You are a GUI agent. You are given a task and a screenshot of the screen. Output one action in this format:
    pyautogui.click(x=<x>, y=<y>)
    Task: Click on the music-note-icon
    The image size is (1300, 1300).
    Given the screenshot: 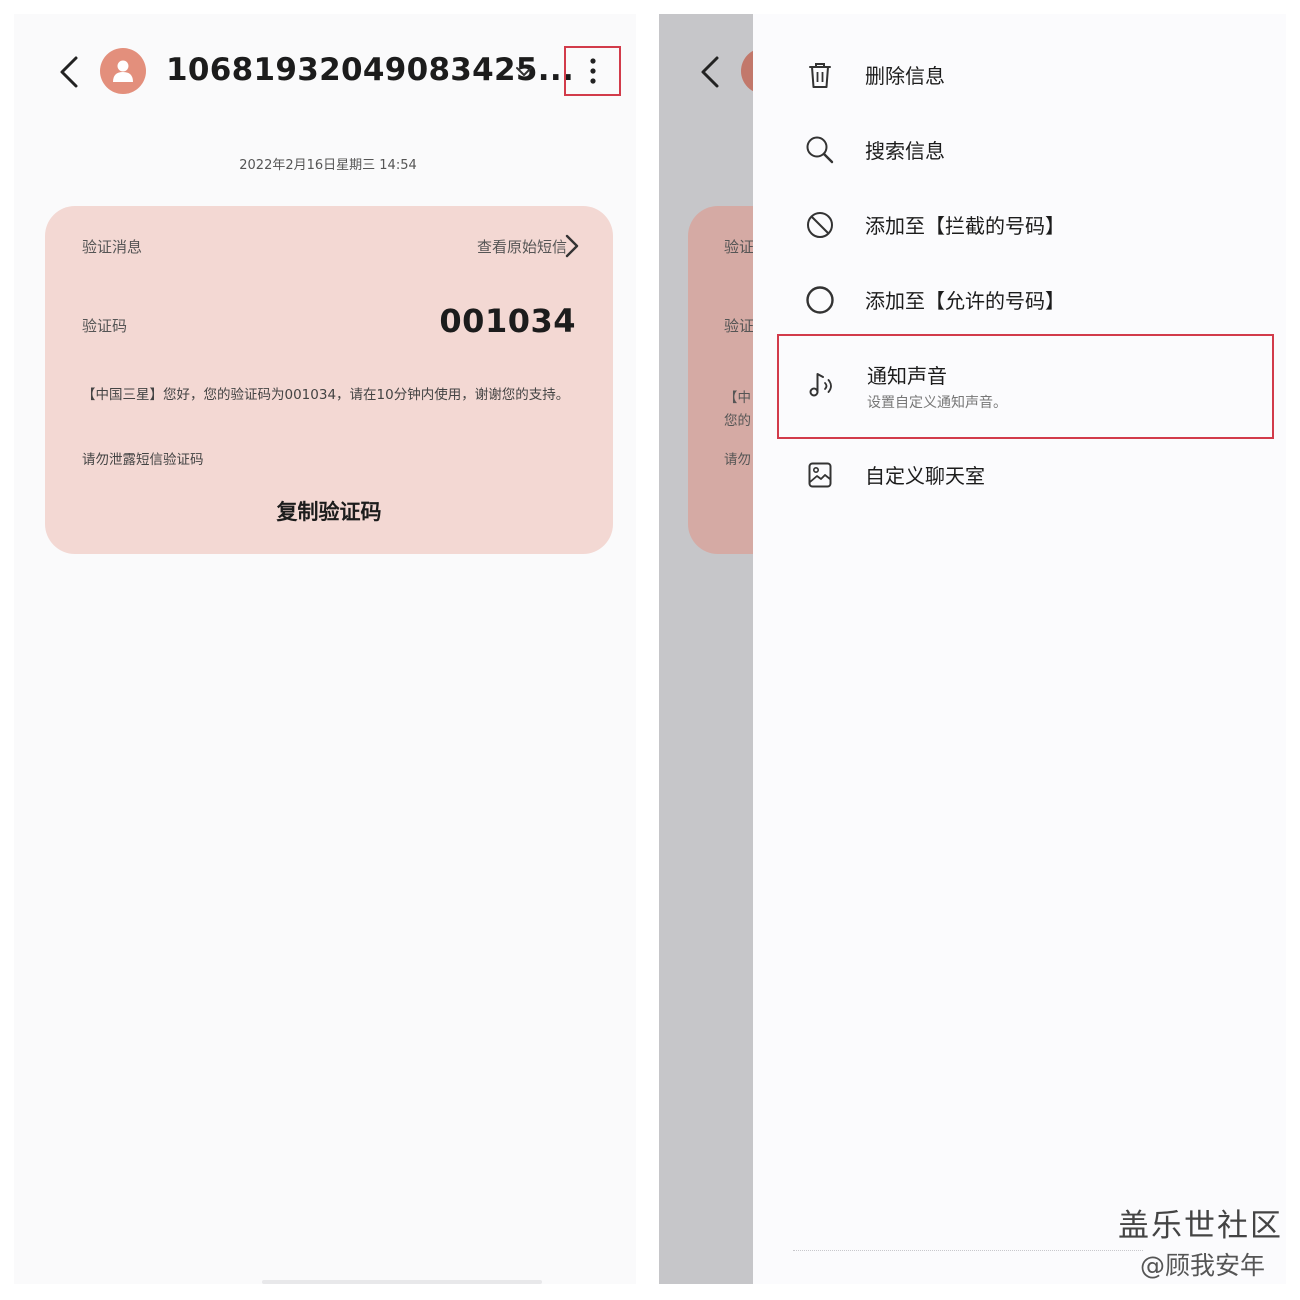 What is the action you would take?
    pyautogui.click(x=820, y=385)
    